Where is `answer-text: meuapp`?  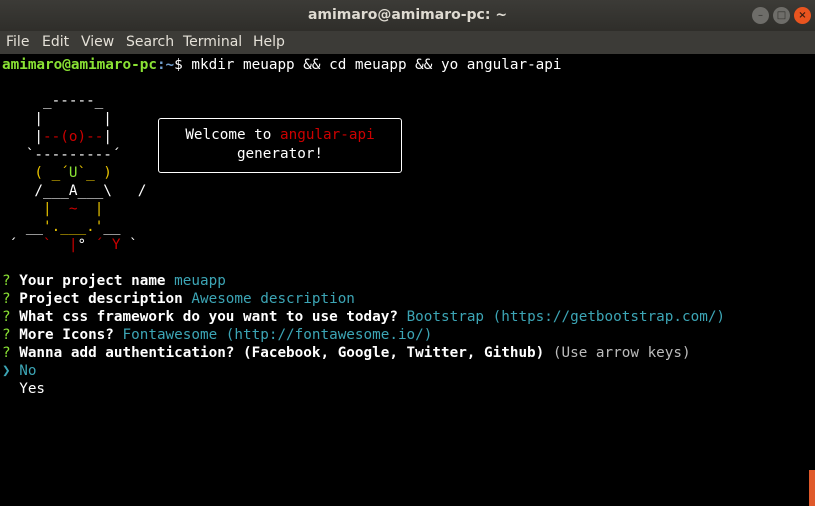
answer-text: meuapp is located at coordinates (200, 281).